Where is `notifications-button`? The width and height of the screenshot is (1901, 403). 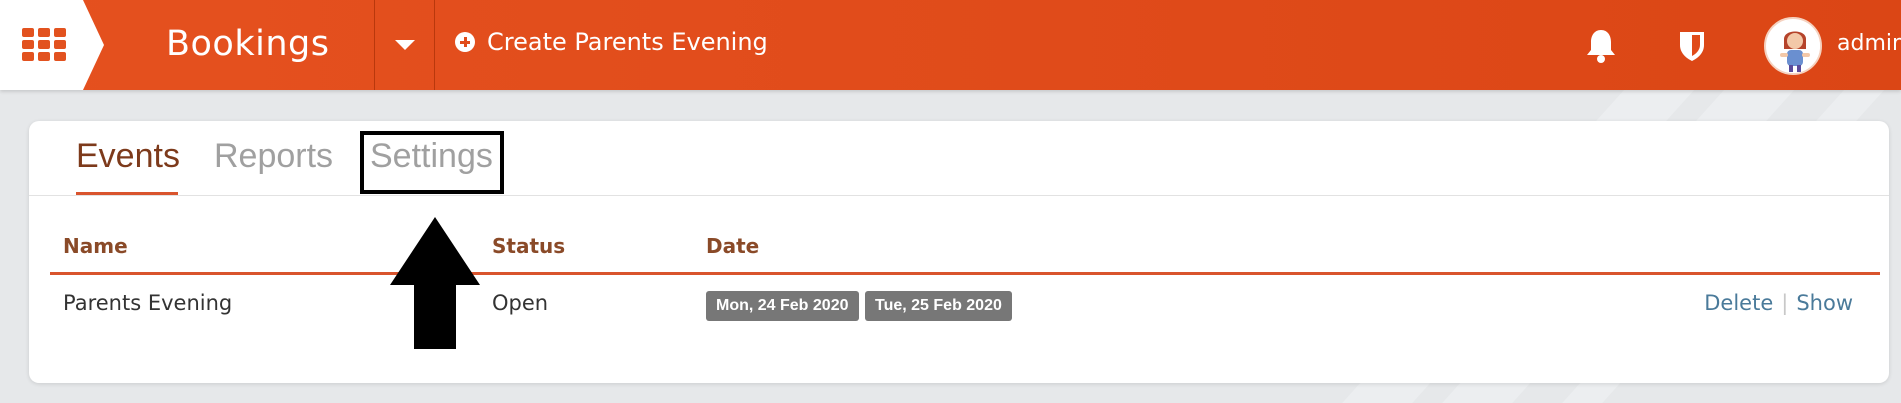 notifications-button is located at coordinates (1601, 46).